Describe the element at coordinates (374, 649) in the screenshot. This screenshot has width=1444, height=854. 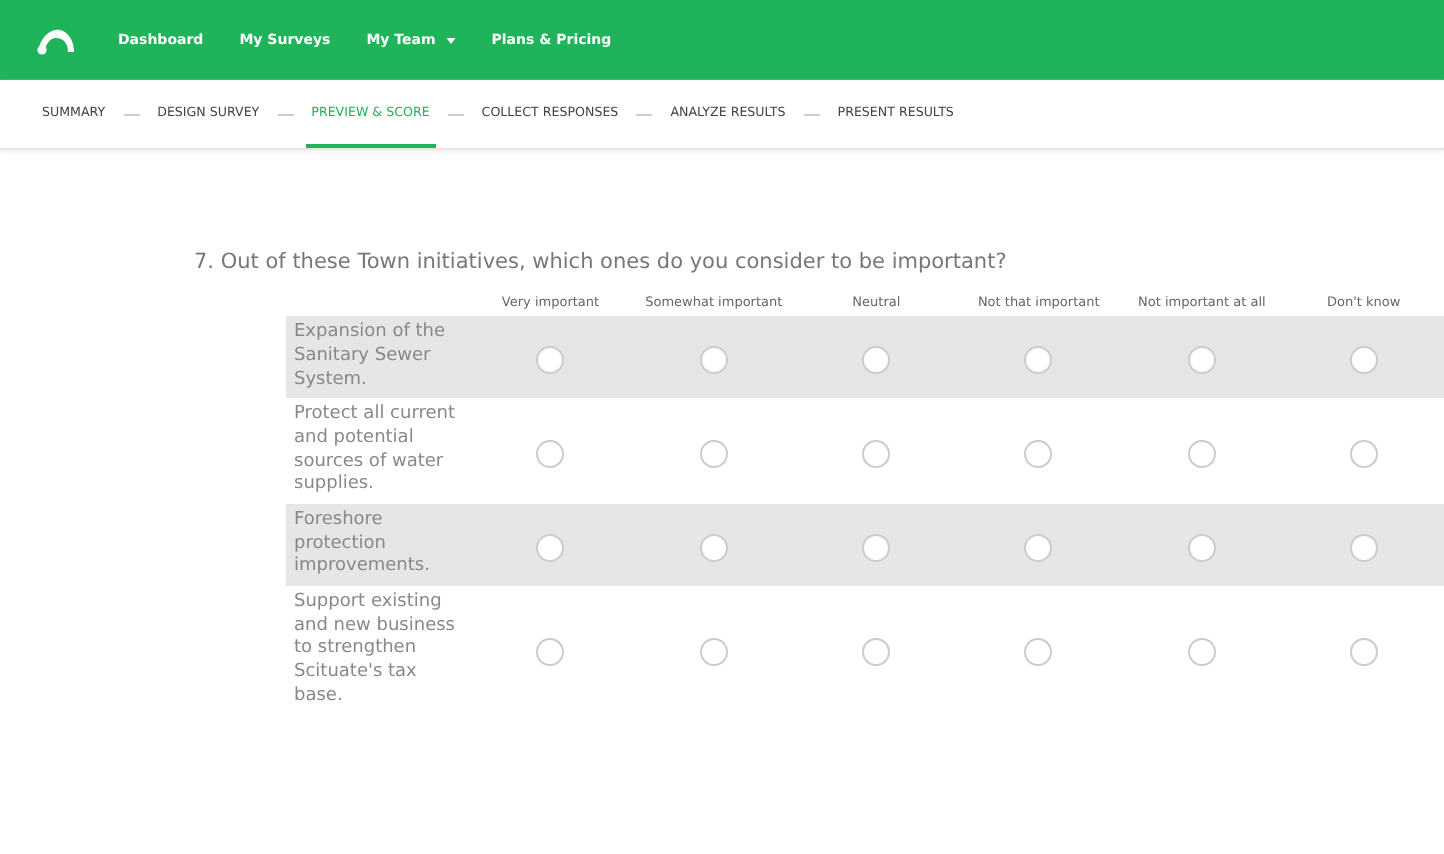
I see `row-label: Support existing and new business to strengthen Scituate's tax base.` at that location.